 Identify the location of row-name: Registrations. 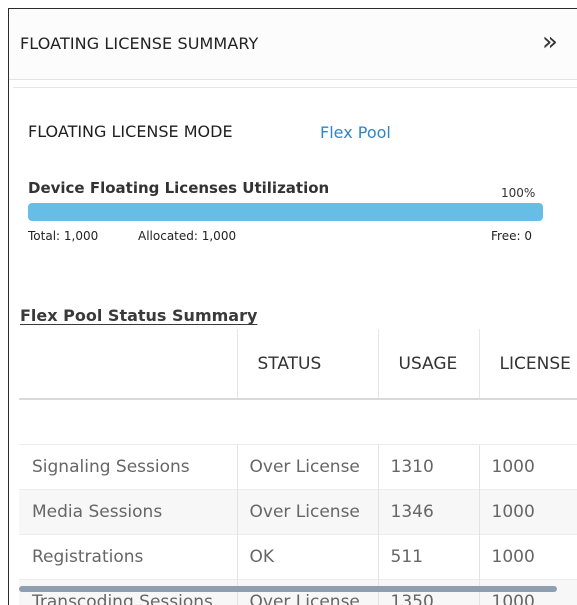
(128, 556).